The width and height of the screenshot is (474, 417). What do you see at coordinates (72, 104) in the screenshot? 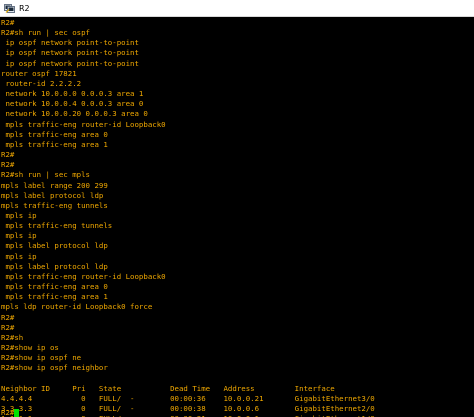
I see `terminal-line: network 10.0.0.4 0.0.0.3 area 0` at bounding box center [72, 104].